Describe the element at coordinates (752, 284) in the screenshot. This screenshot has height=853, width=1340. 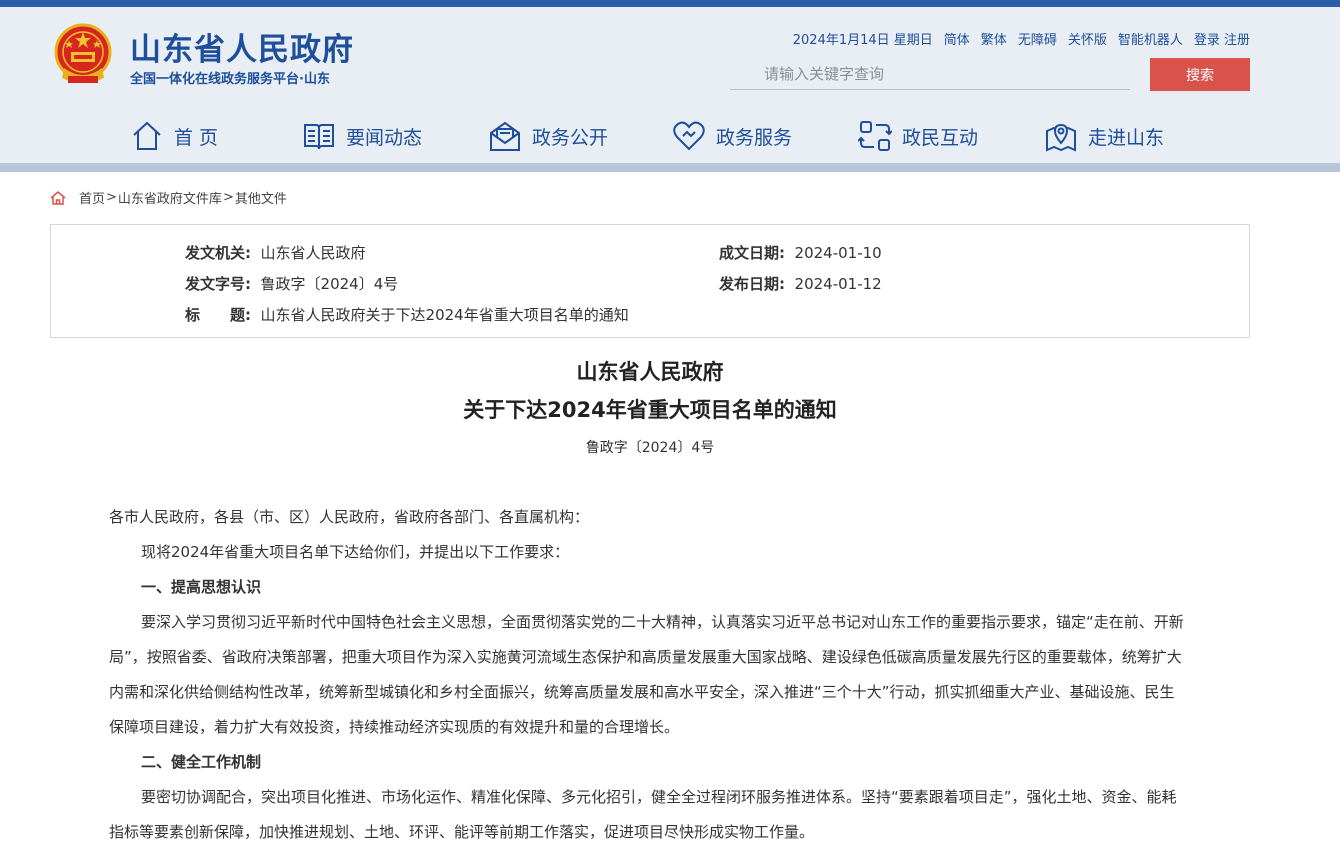
I see `meta-published-label: 发布日期:` at that location.